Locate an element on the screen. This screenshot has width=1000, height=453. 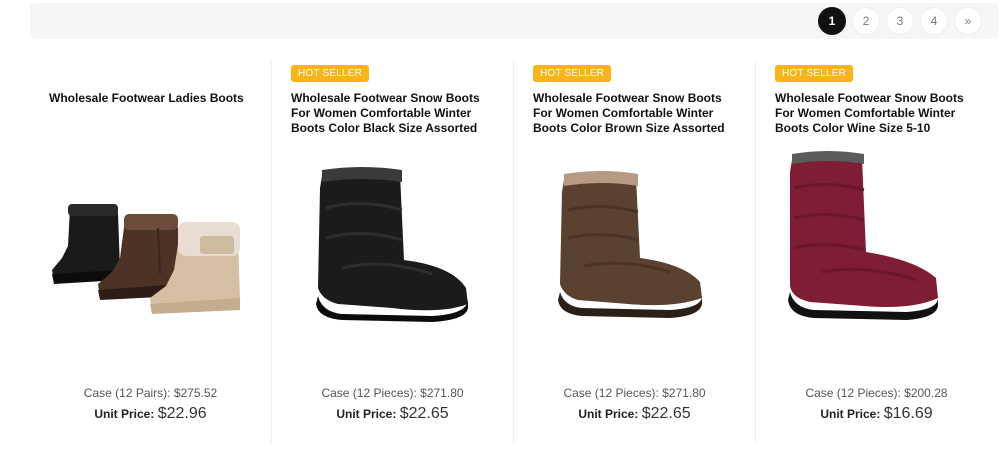
page-3-button: 3 is located at coordinates (900, 21).